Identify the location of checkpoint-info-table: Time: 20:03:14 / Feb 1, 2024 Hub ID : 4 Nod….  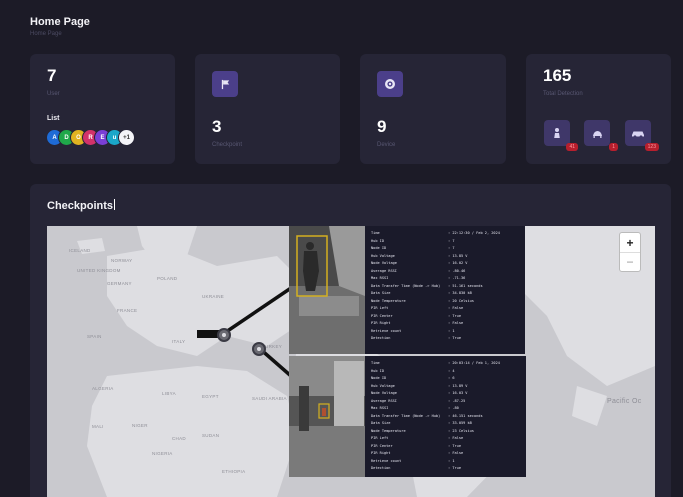
(445, 416).